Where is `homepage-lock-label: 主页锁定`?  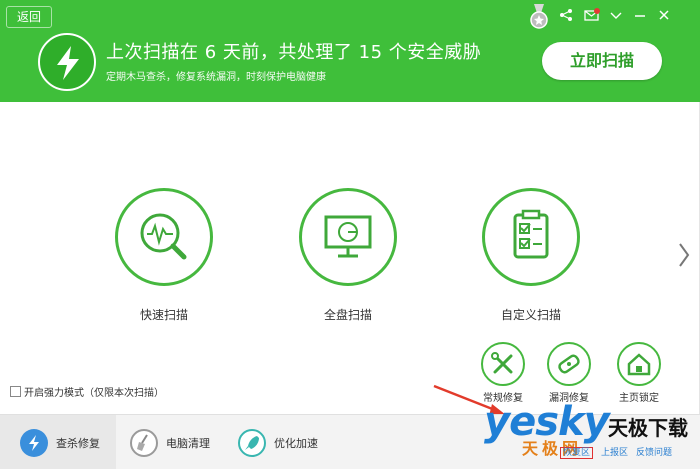 homepage-lock-label: 主页锁定 is located at coordinates (639, 398).